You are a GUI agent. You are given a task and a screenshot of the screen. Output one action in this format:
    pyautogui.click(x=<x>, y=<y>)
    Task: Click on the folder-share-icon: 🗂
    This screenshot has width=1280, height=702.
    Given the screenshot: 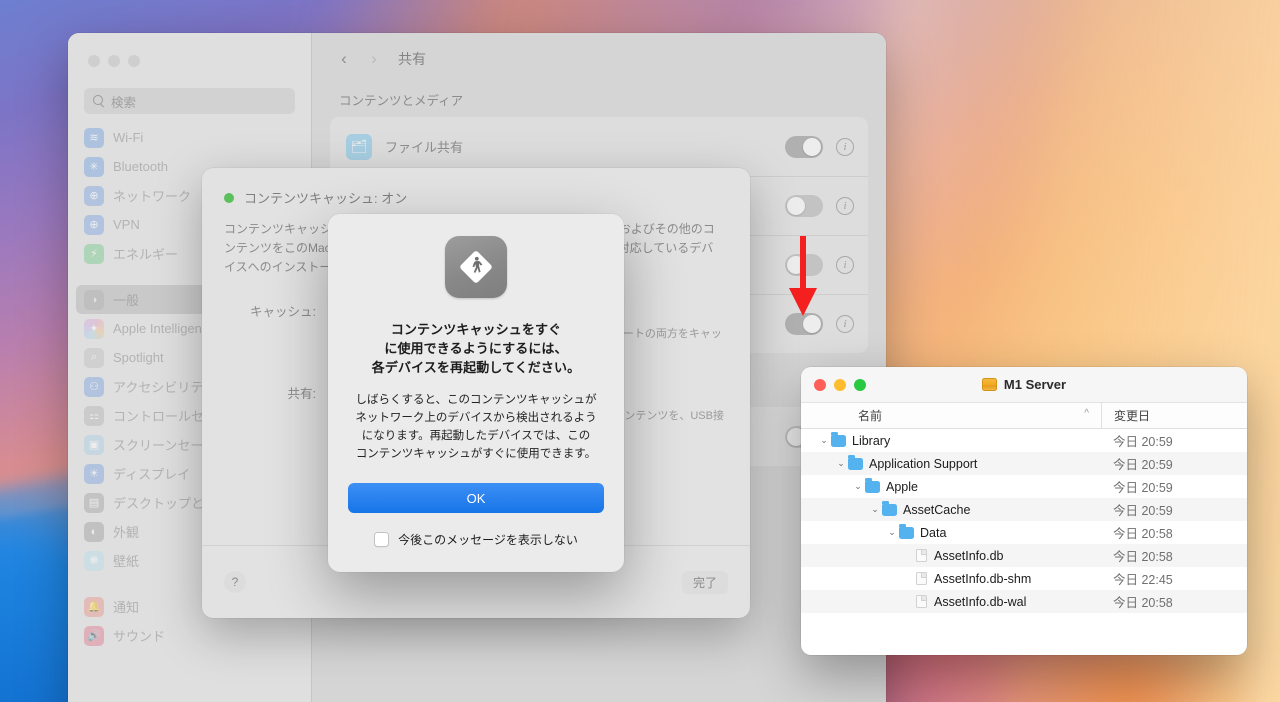 What is the action you would take?
    pyautogui.click(x=359, y=146)
    